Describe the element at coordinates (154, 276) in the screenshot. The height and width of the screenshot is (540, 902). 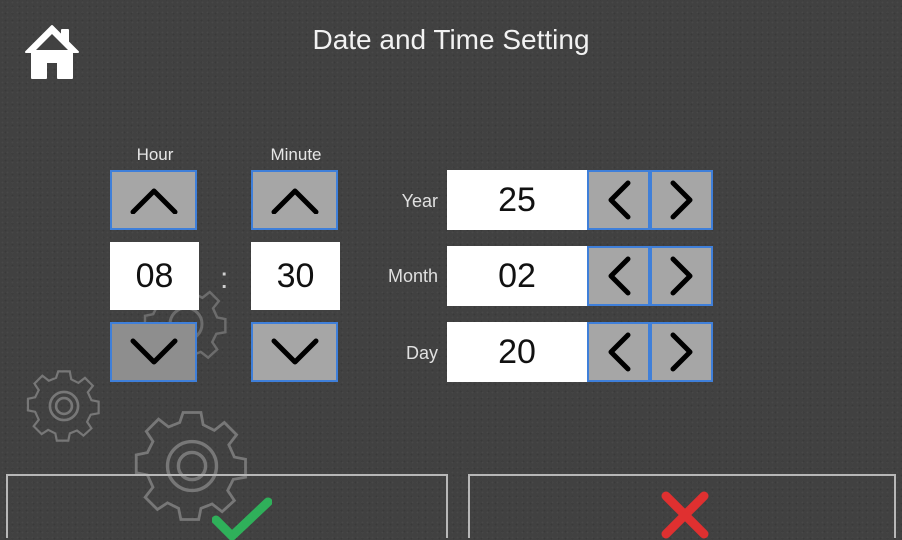
I see `hour-value: 08` at that location.